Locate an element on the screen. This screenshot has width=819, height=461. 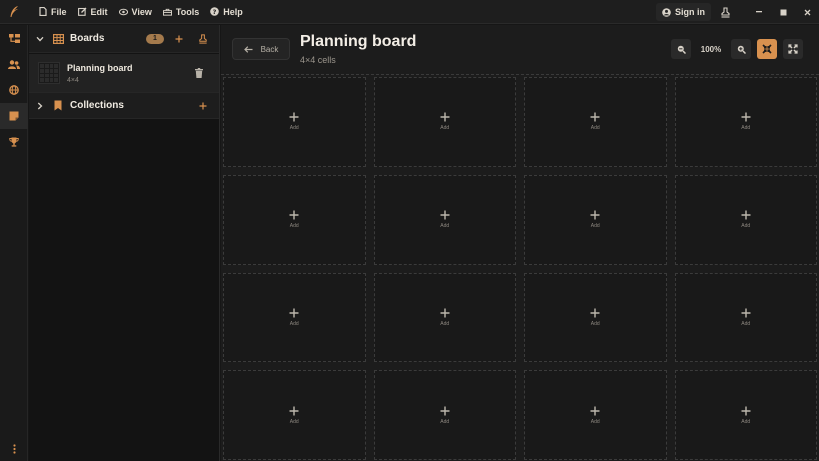
zoom-toolbar: 100% is located at coordinates (737, 49).